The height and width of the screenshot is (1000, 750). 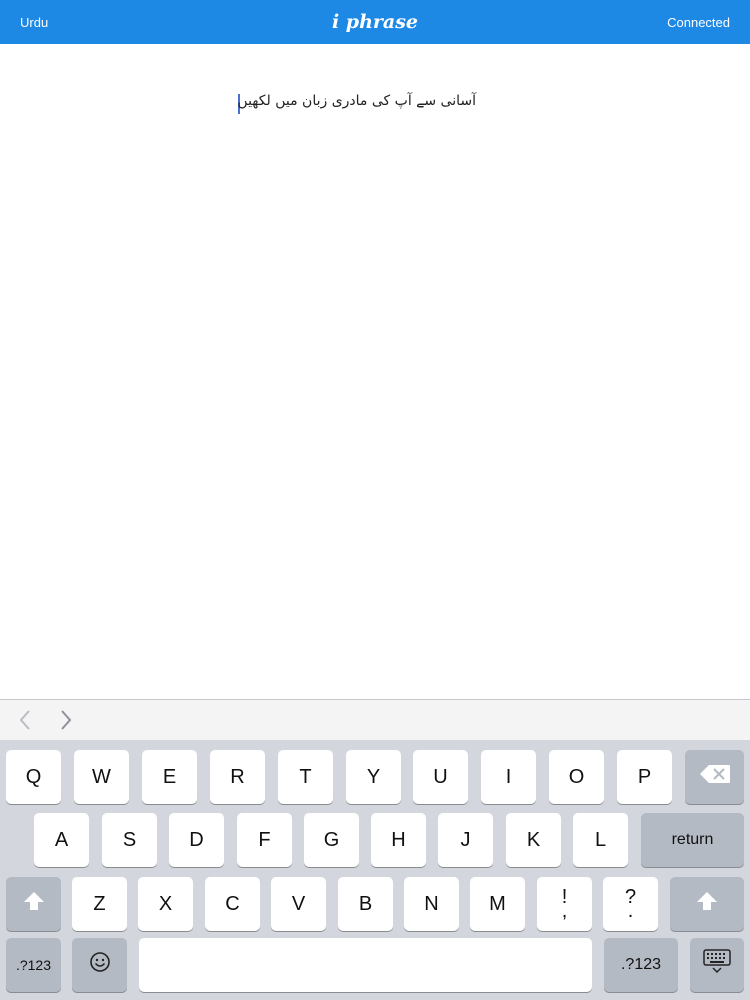 What do you see at coordinates (298, 904) in the screenshot?
I see `key-v: V` at bounding box center [298, 904].